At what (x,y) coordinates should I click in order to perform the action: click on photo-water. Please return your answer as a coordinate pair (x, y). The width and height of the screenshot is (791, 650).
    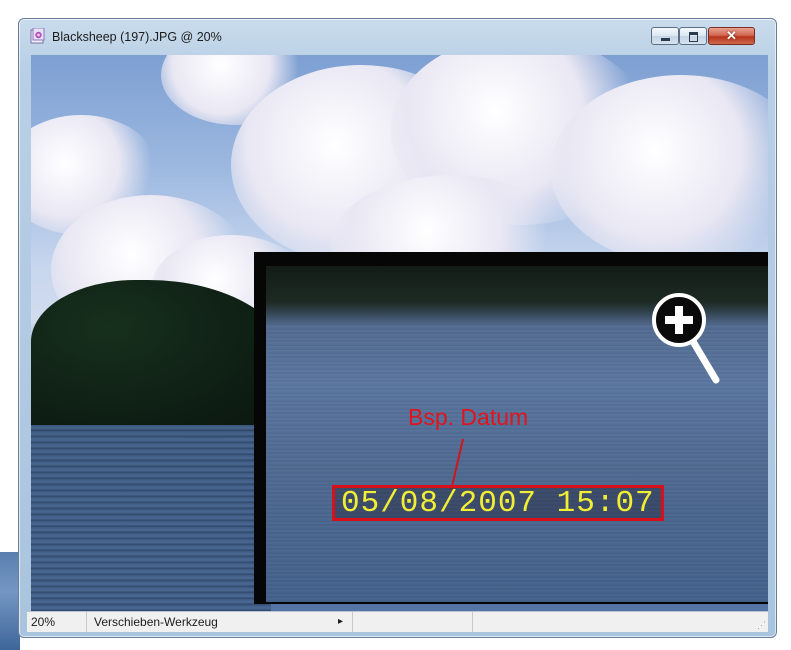
    Looking at the image, I should click on (151, 518).